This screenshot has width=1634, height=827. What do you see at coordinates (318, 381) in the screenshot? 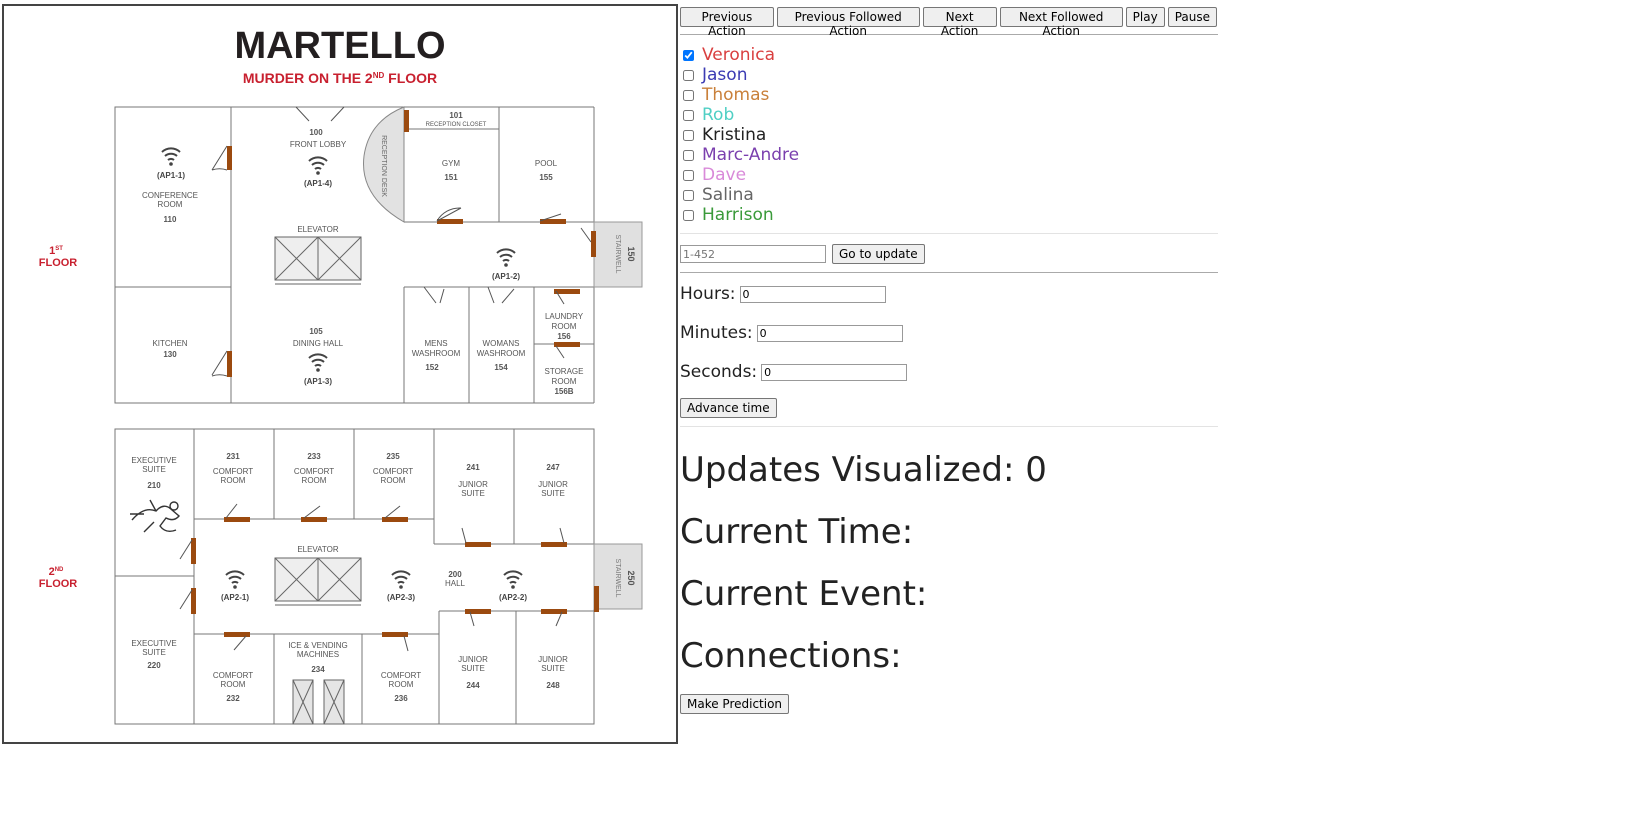
I see `svg-text: (AP1-3)` at bounding box center [318, 381].